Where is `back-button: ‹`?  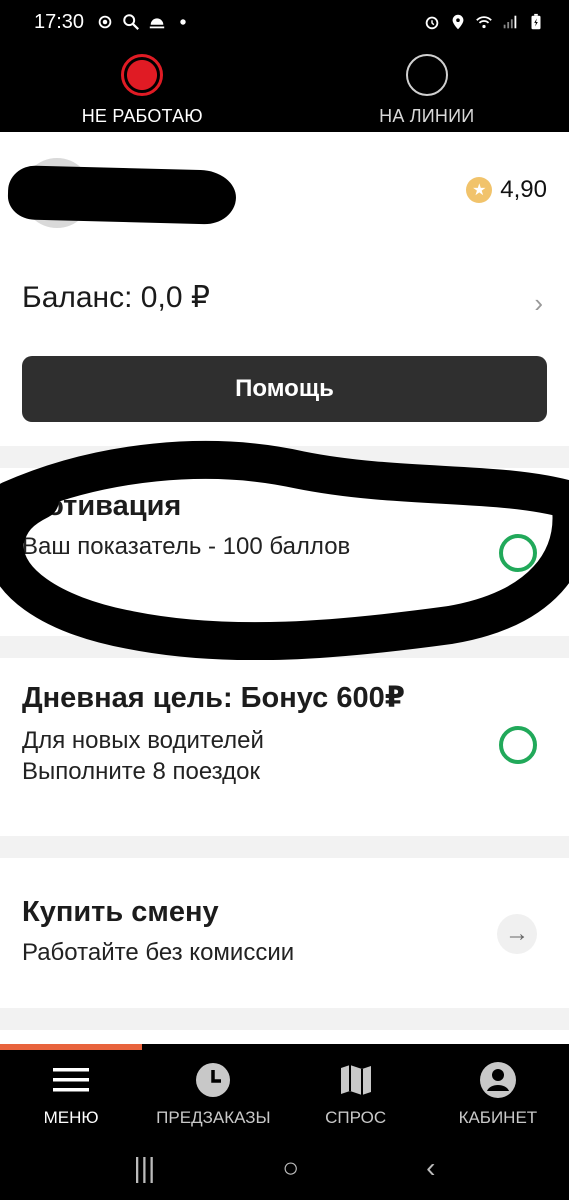
back-button: ‹ is located at coordinates (430, 1168).